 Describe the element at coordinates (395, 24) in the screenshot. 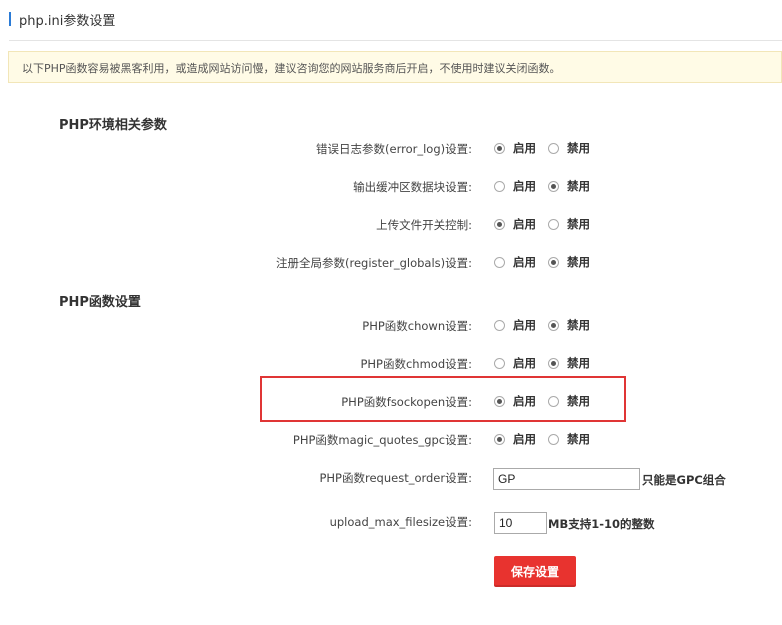

I see `page-header: php.ini参数设置` at that location.